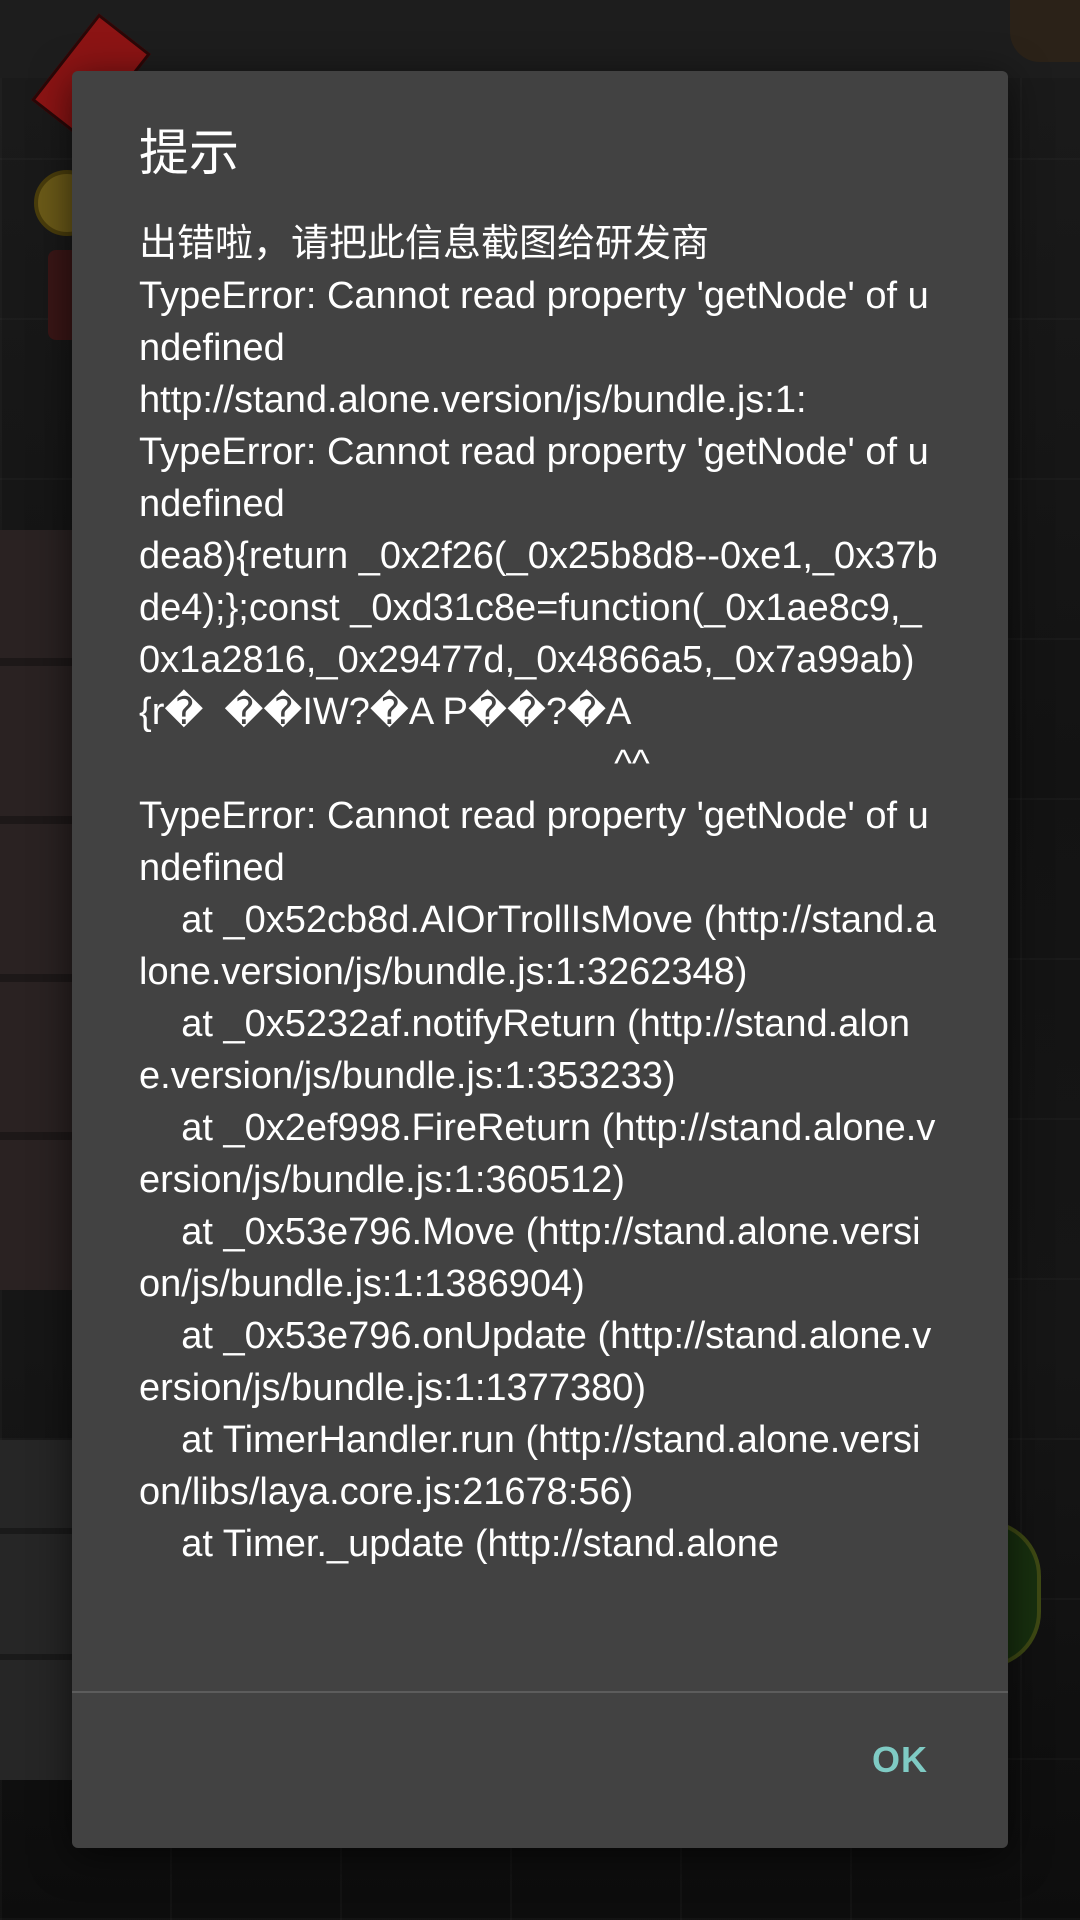  I want to click on background-top-bar, so click(540, 39).